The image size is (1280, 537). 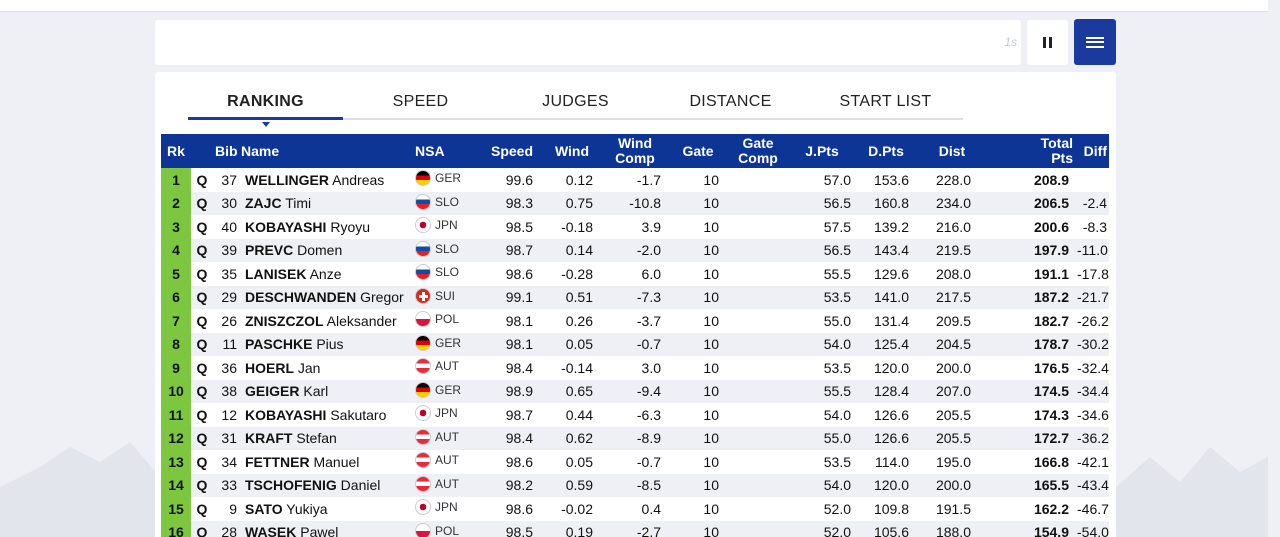 I want to click on col-dpts: D.Pts, so click(x=886, y=151).